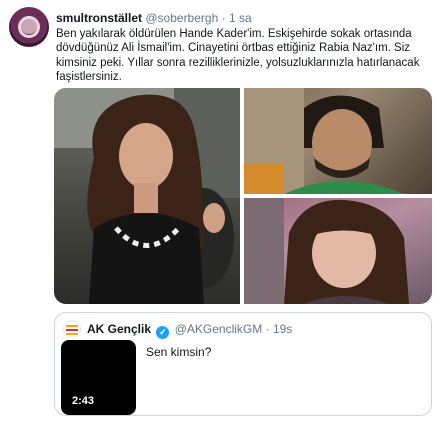  I want to click on photo-young-man, so click(338, 141).